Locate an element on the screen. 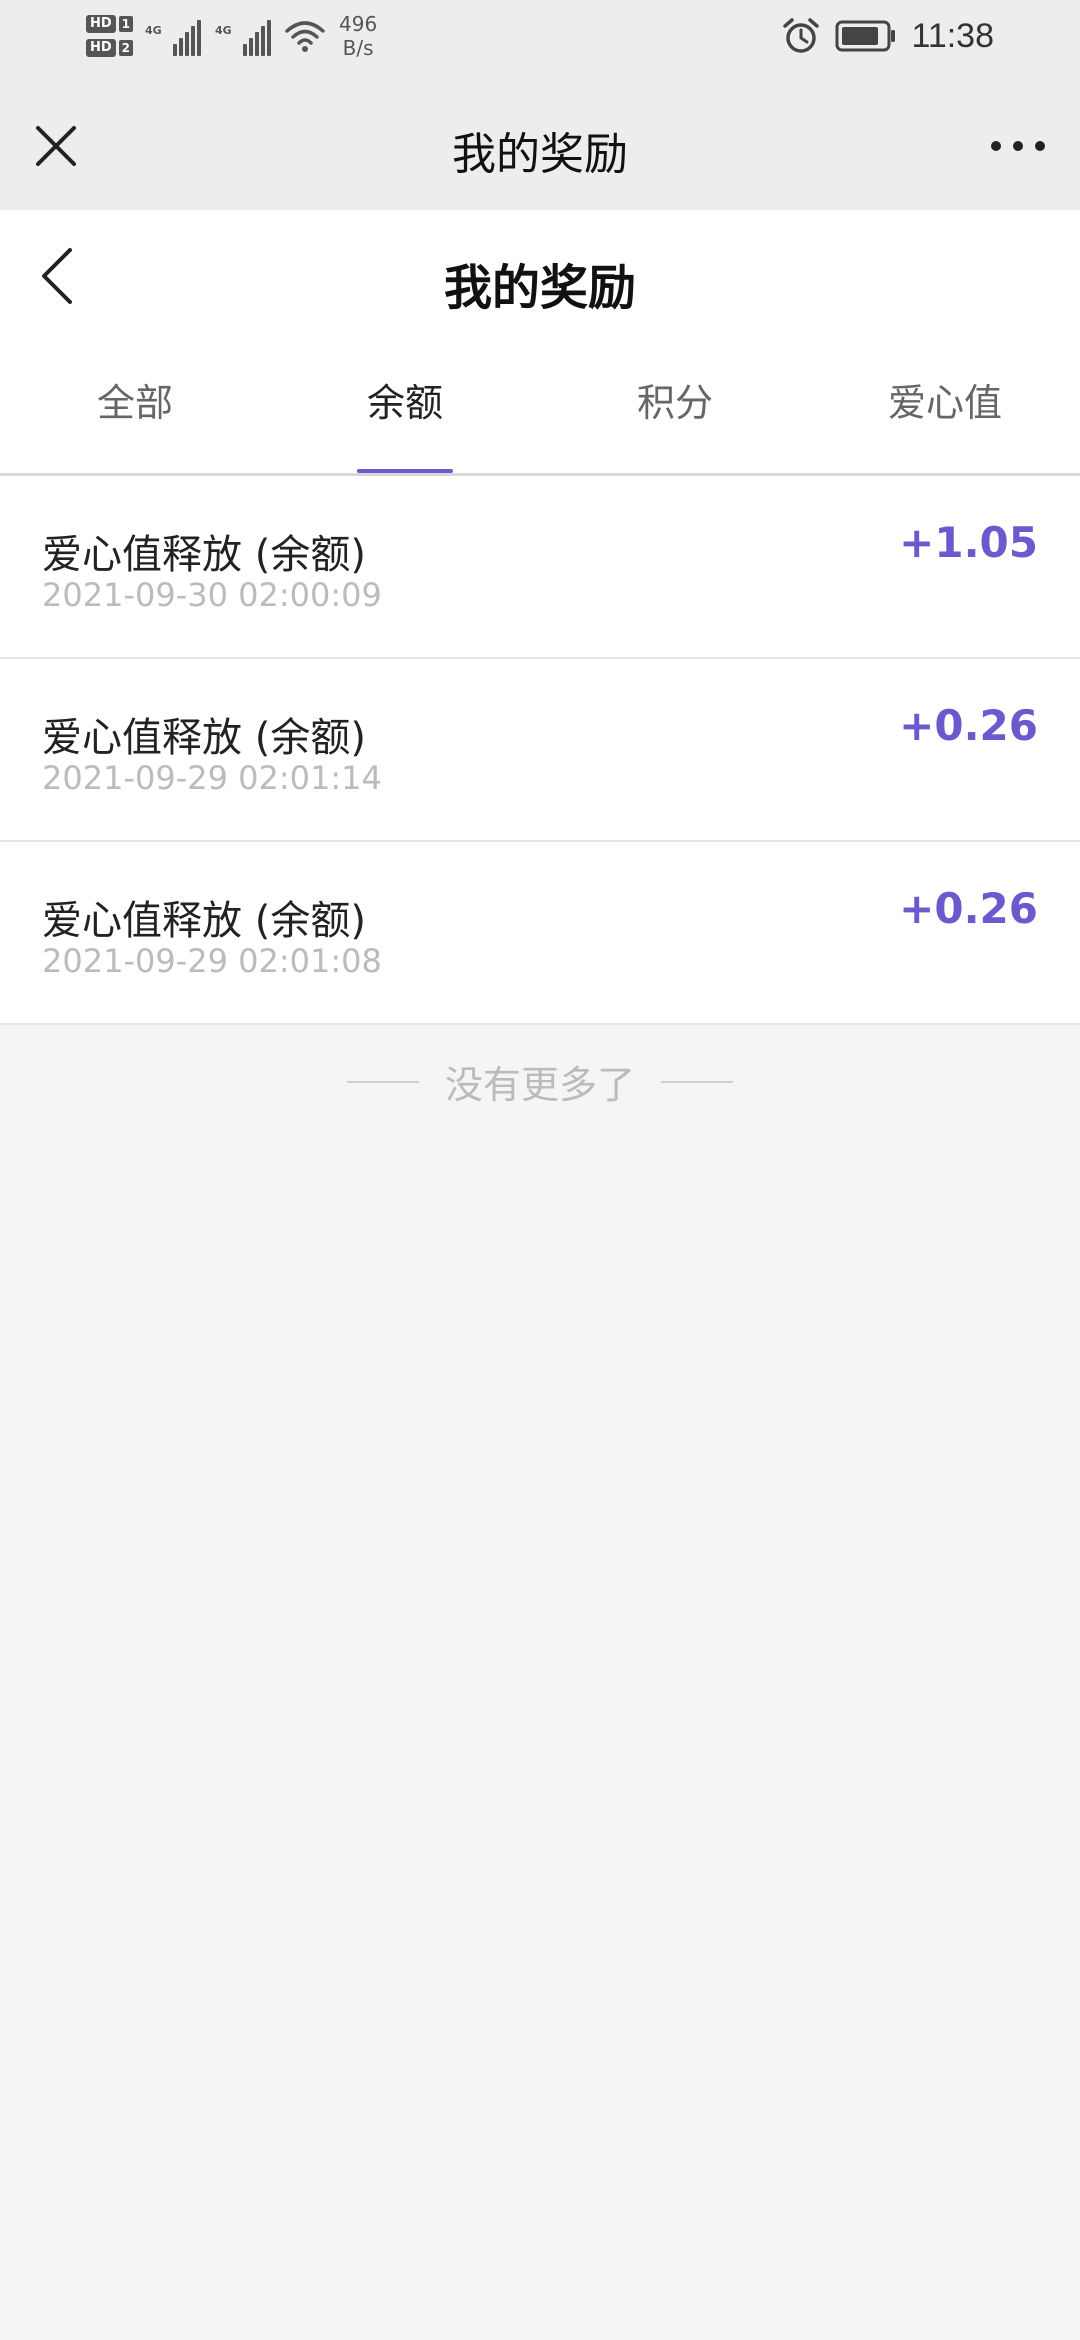 The image size is (1080, 2340). sim-number: 2 is located at coordinates (126, 48).